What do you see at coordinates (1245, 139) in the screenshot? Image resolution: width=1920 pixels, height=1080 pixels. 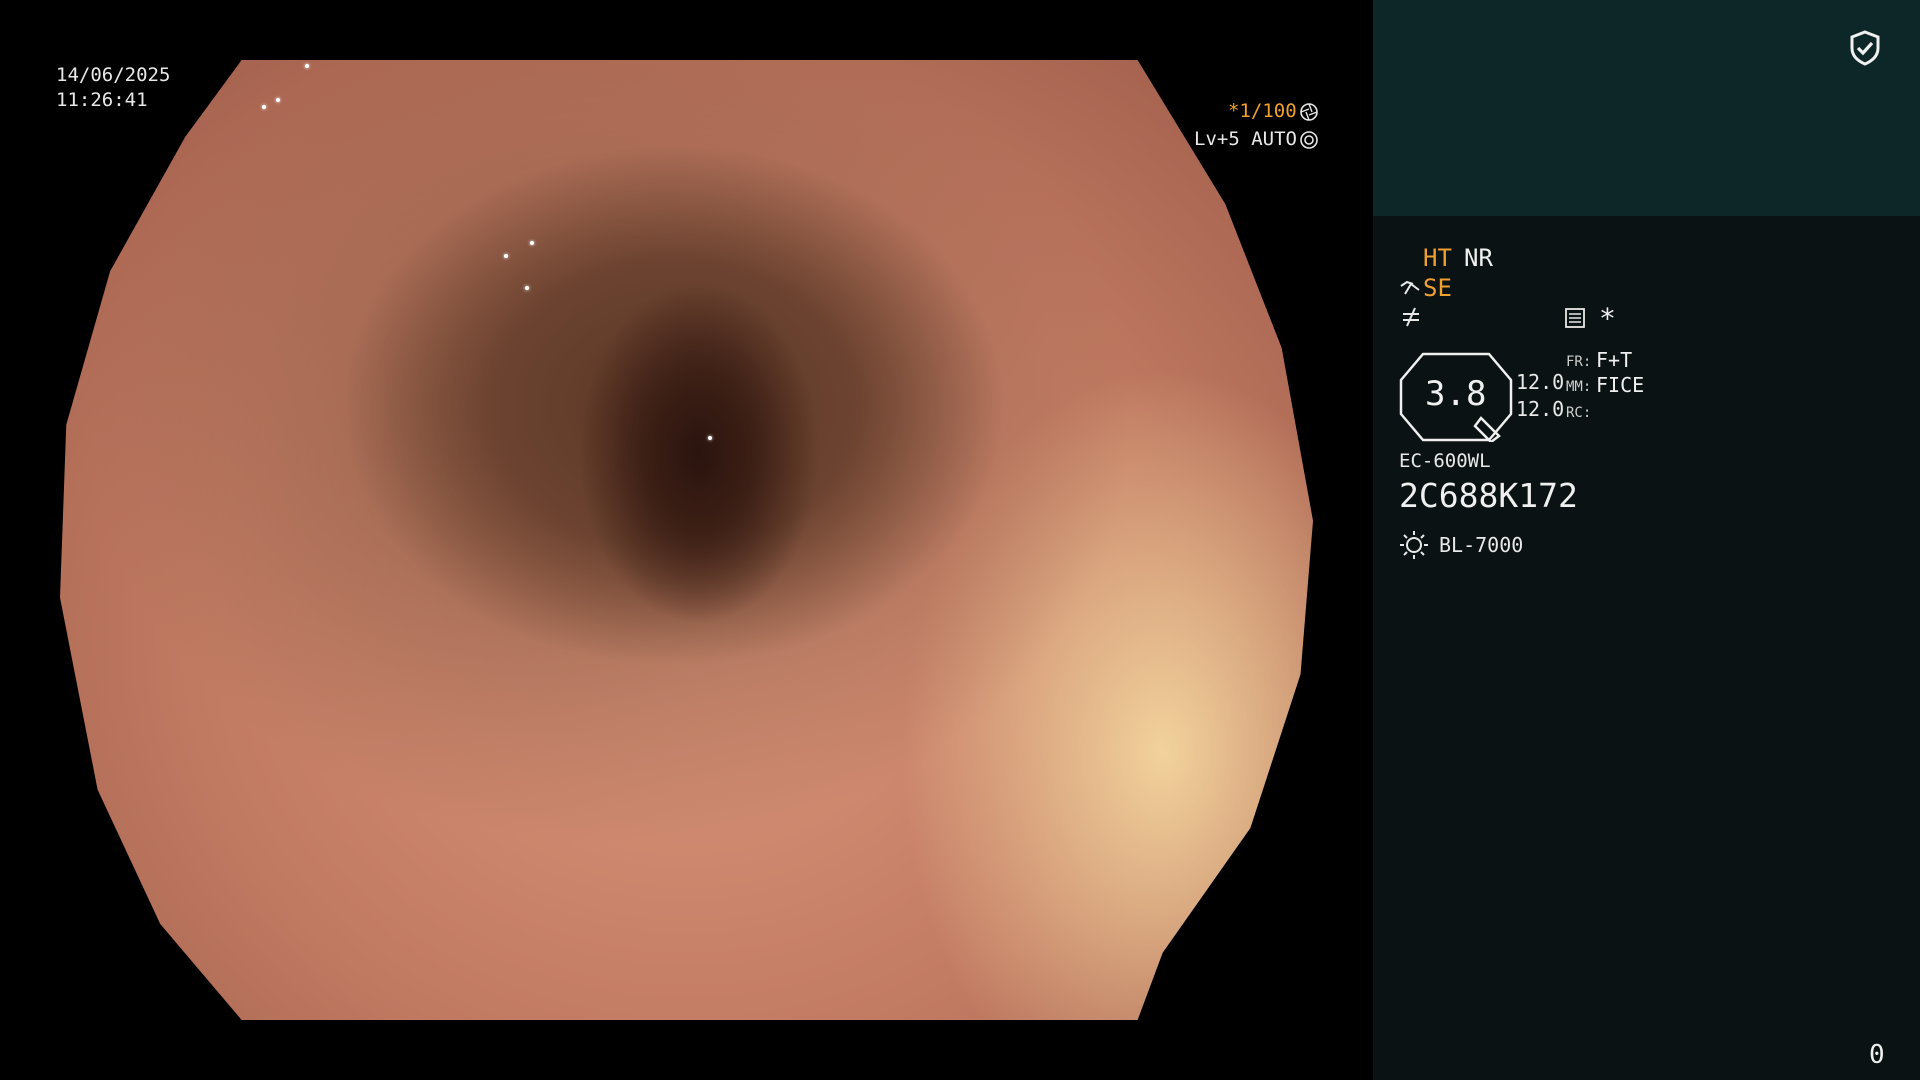 I see `exposure-level-display: Lv+5 AUTO` at bounding box center [1245, 139].